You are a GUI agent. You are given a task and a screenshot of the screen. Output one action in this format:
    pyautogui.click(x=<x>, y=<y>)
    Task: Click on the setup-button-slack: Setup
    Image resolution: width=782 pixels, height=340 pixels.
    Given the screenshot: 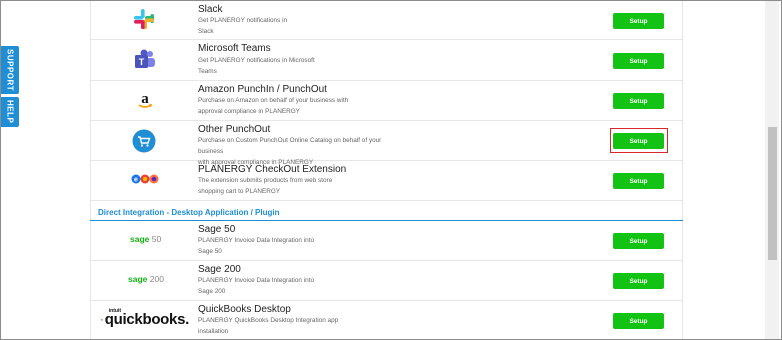 What is the action you would take?
    pyautogui.click(x=638, y=21)
    